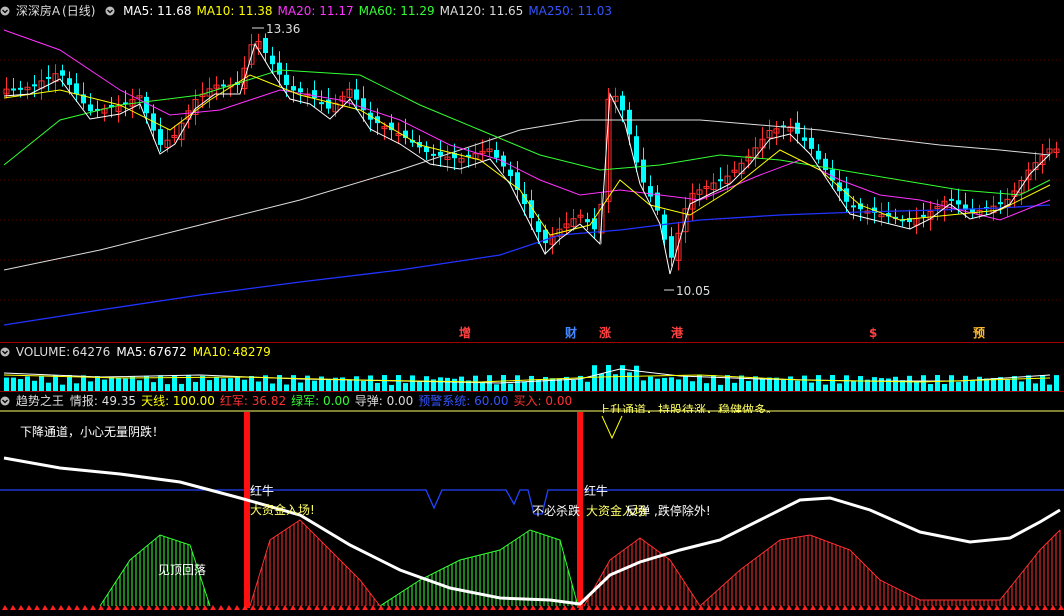  I want to click on event-marker-zeng: 增, so click(465, 333).